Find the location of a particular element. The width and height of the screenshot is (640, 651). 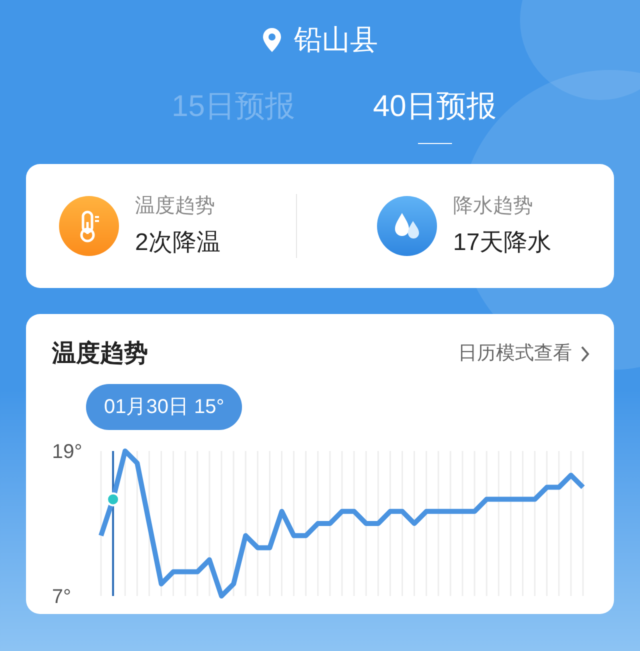

location-pin-icon is located at coordinates (272, 40).